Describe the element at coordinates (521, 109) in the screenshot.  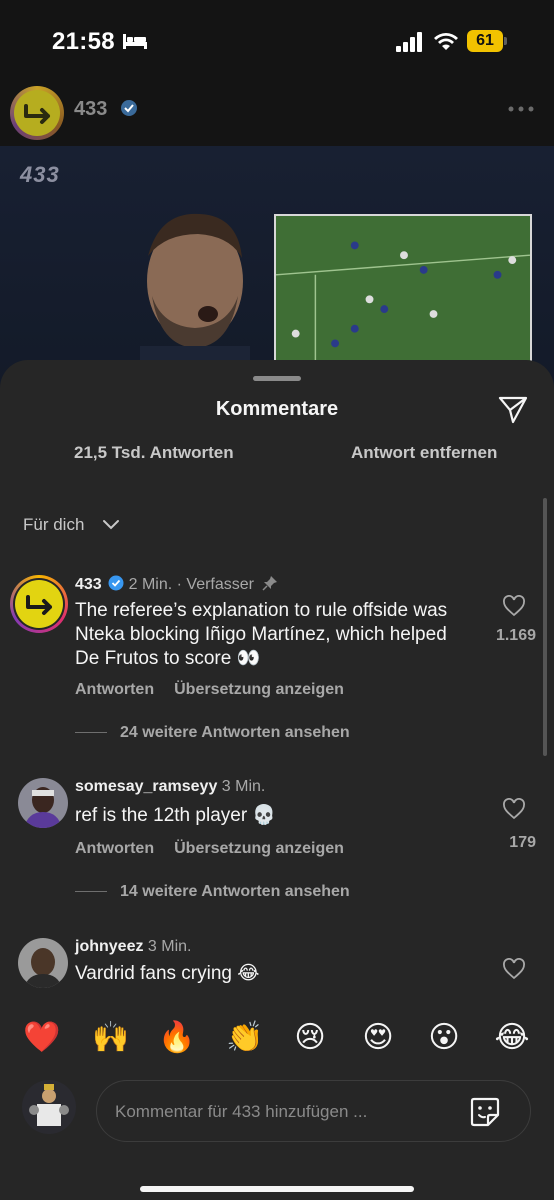
I see `more-options-icon` at that location.